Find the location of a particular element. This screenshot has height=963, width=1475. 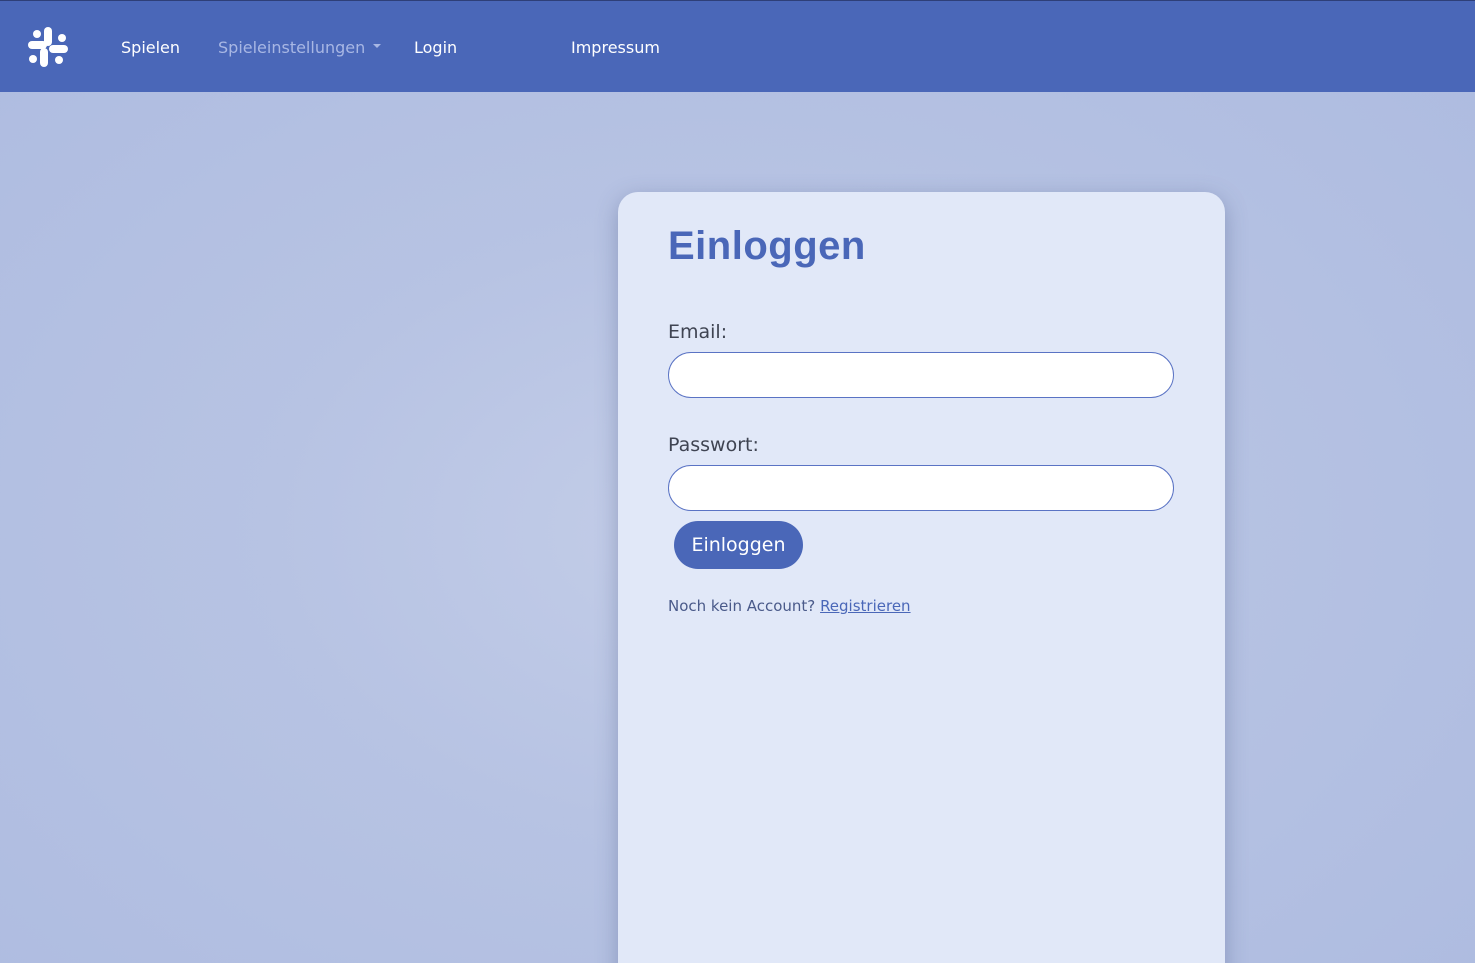

nav-dropdown-game-settings: Spieleinstellungen is located at coordinates (300, 48).